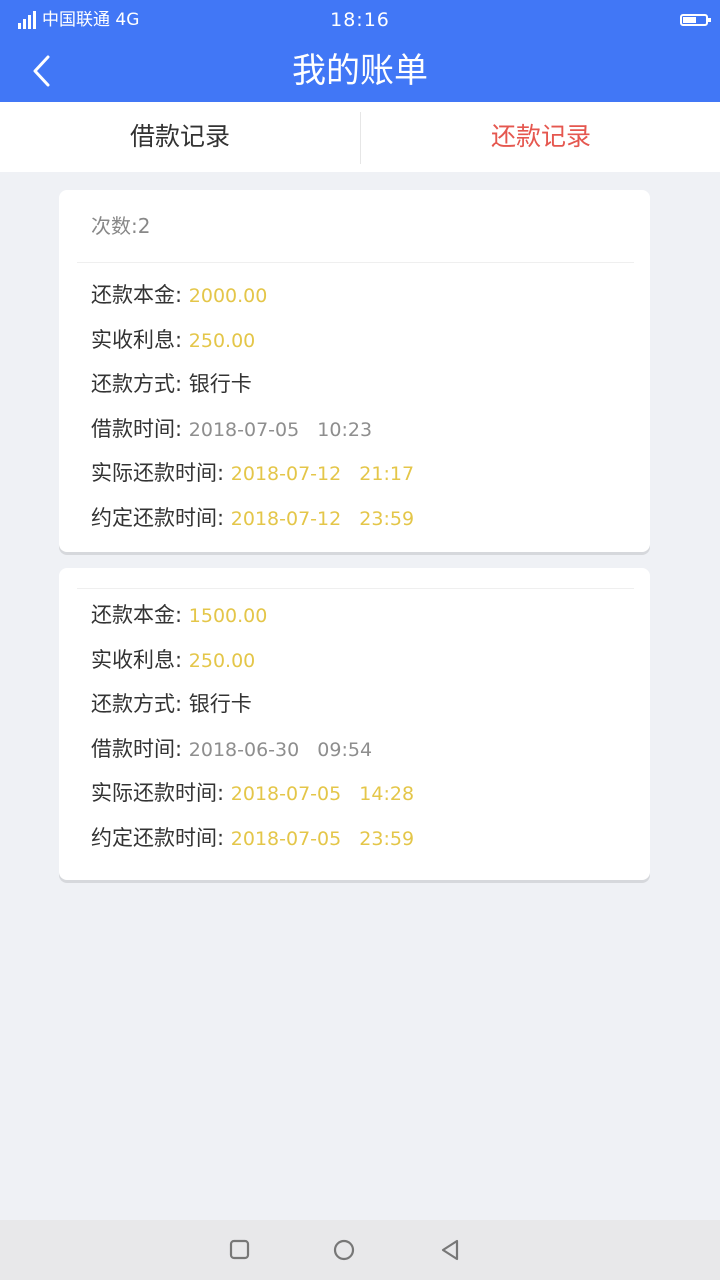  I want to click on page-title: 我的账单, so click(360, 71).